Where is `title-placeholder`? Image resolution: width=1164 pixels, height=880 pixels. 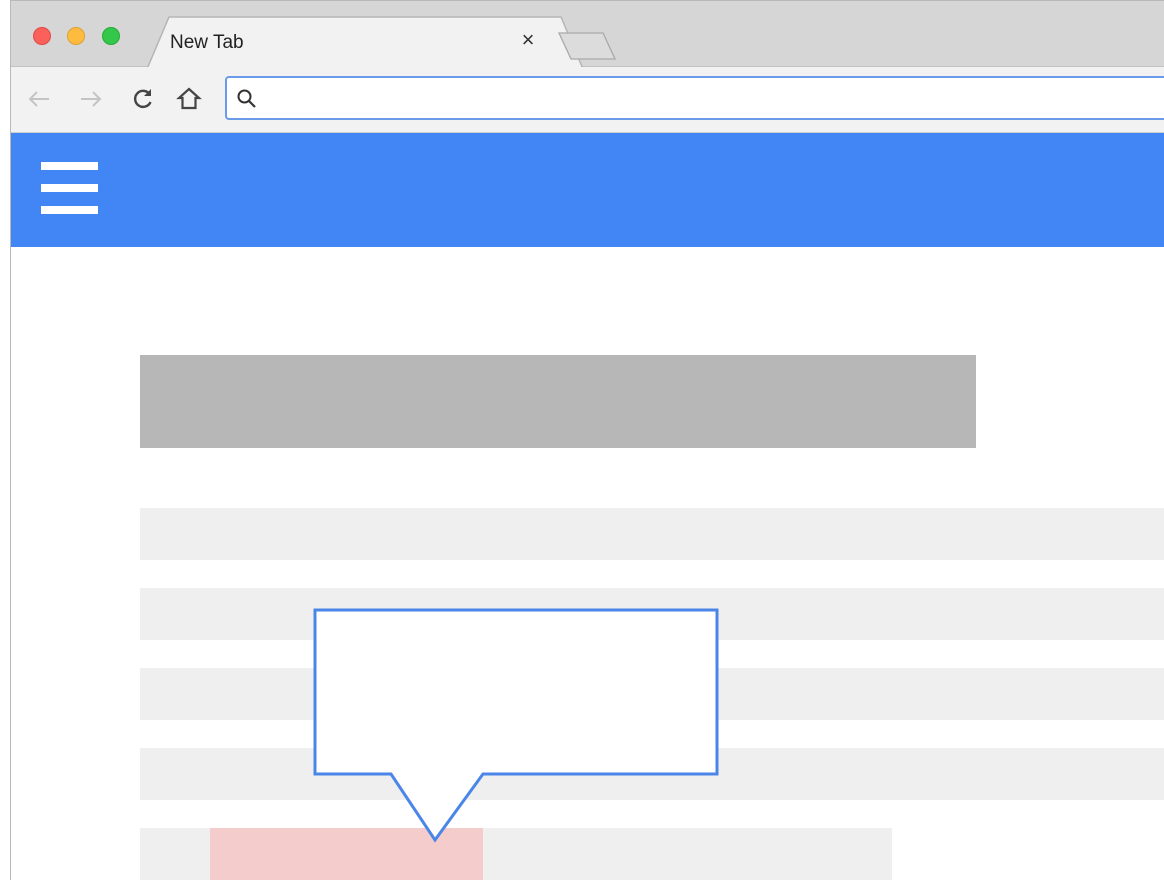 title-placeholder is located at coordinates (558, 401).